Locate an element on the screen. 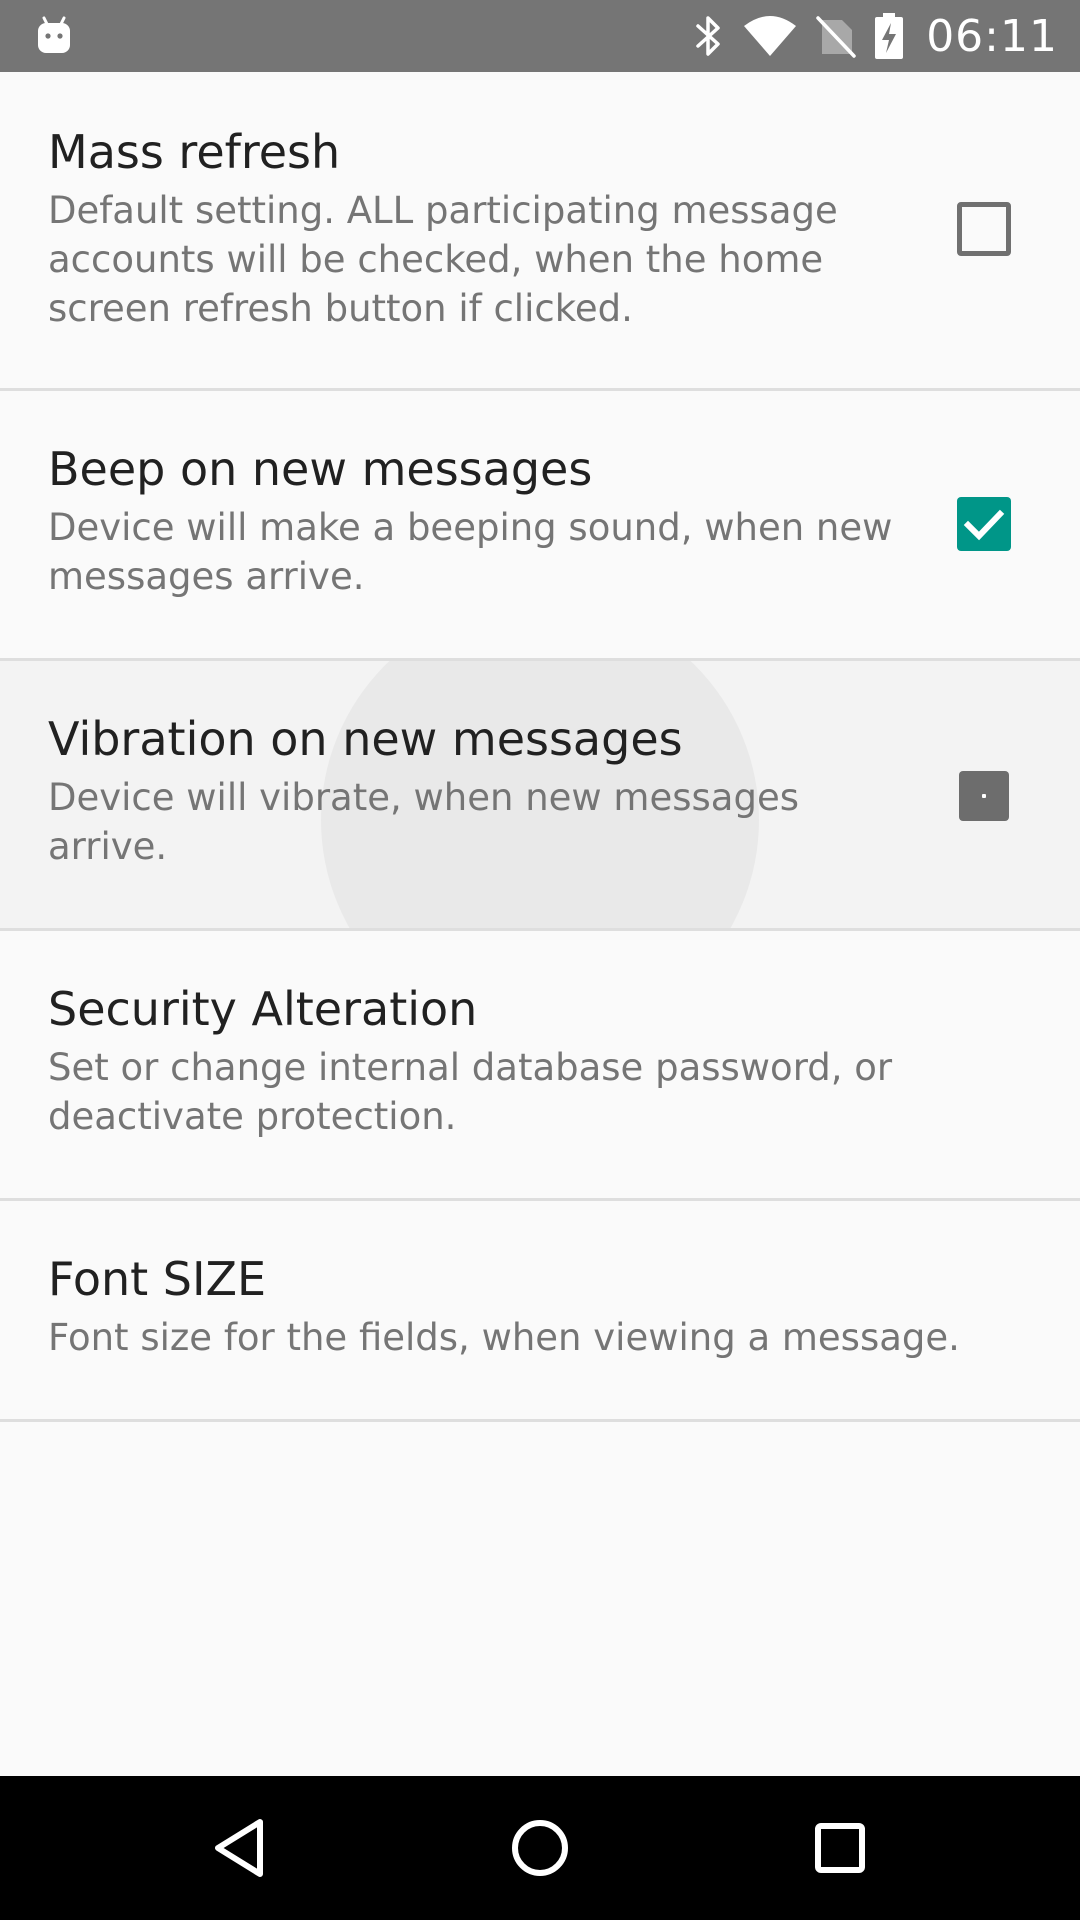  home-button is located at coordinates (540, 1848).